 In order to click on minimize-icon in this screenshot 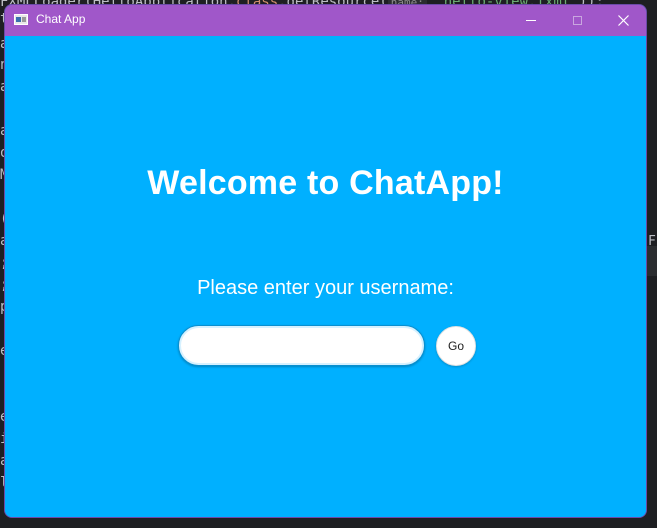, I will do `click(531, 20)`.